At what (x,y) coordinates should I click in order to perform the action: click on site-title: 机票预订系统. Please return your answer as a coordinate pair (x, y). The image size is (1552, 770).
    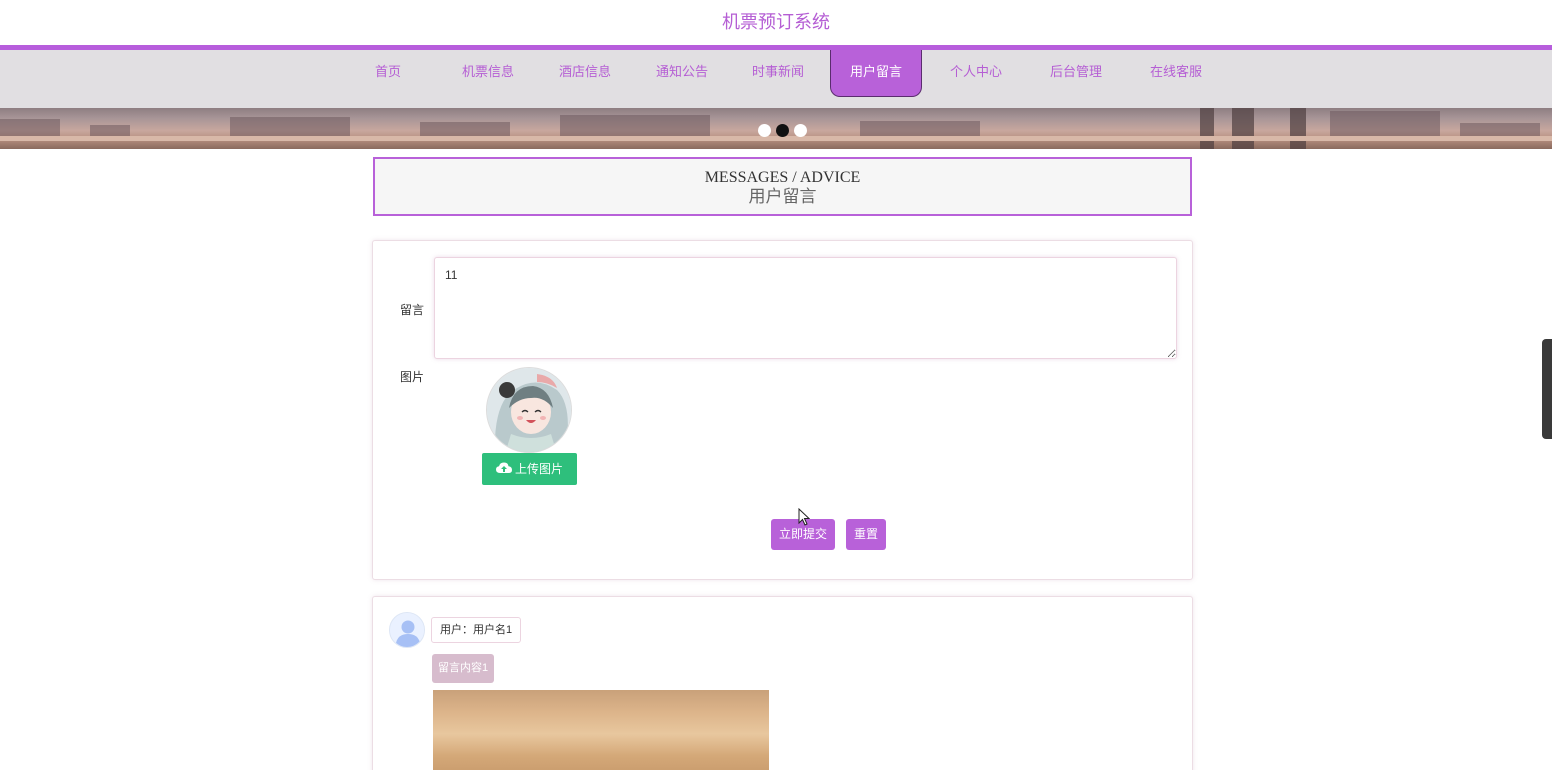
    Looking at the image, I should click on (776, 22).